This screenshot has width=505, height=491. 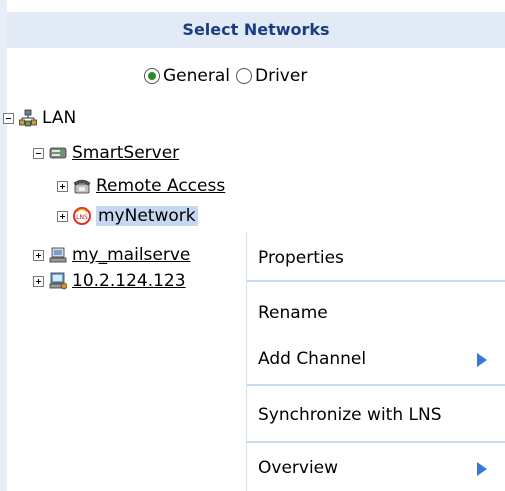 What do you see at coordinates (131, 255) in the screenshot?
I see `tree-label-mailserver: my_mailserve` at bounding box center [131, 255].